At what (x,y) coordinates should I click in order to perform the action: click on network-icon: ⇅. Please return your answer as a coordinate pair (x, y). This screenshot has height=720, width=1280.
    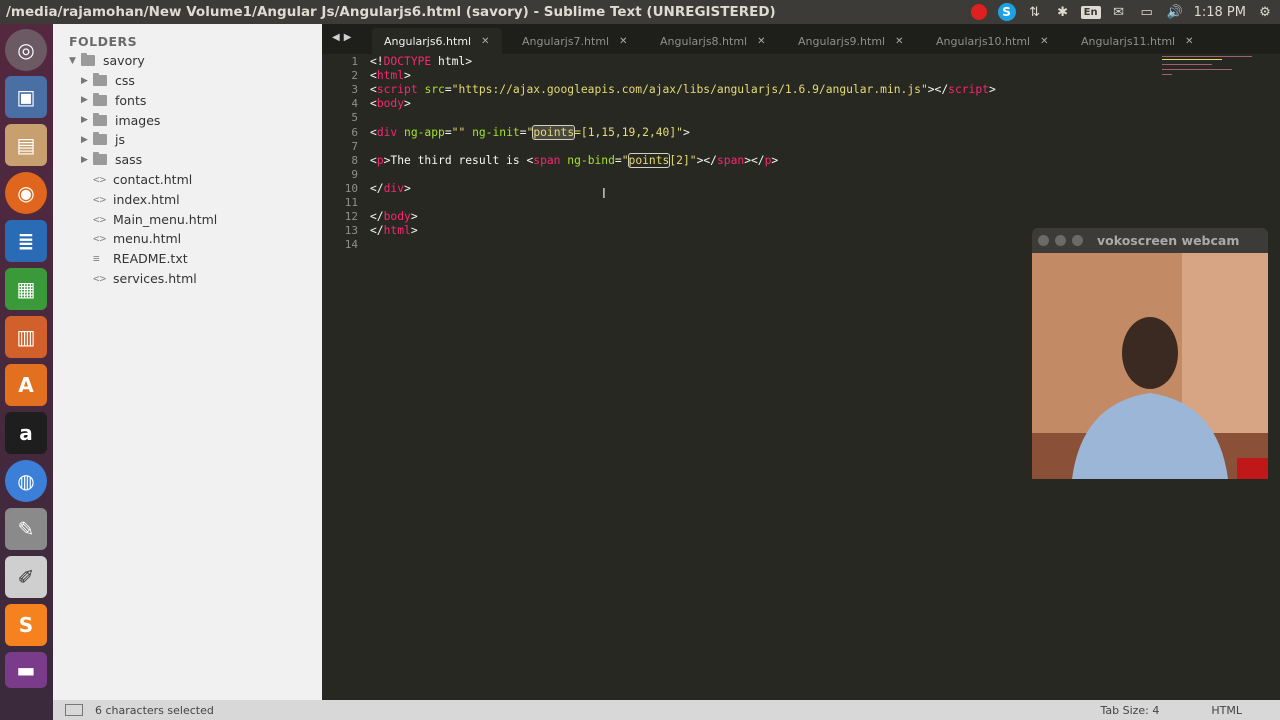
    Looking at the image, I should click on (1035, 12).